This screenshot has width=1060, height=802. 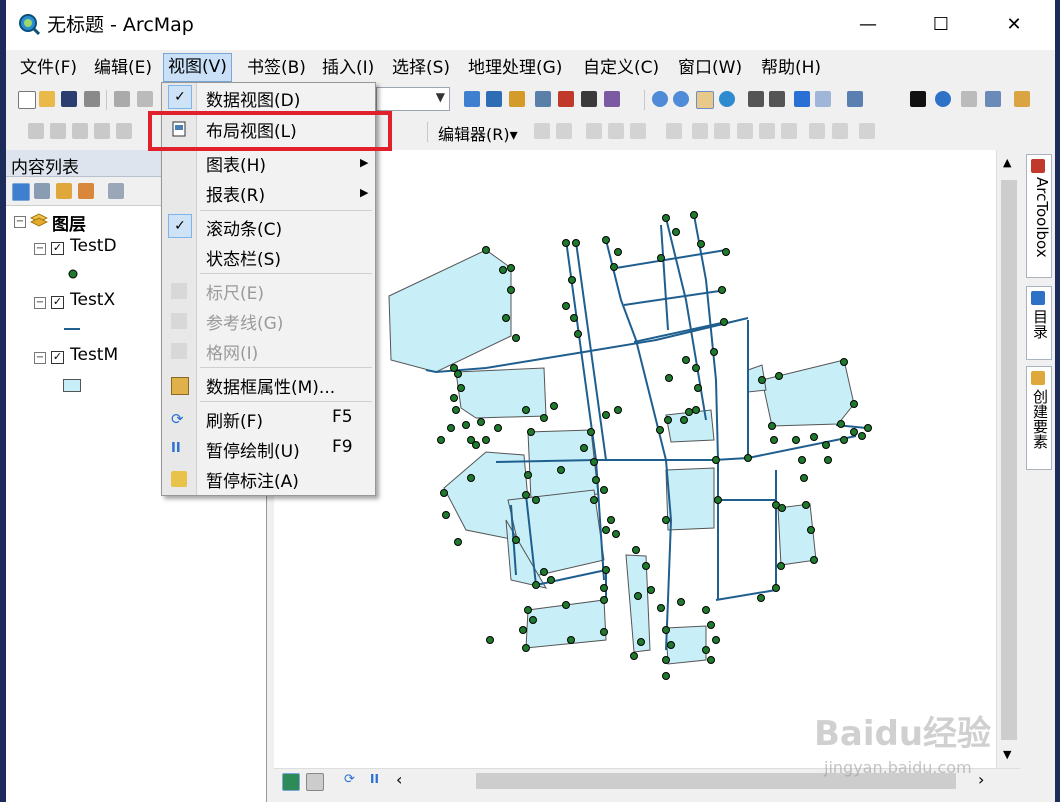 What do you see at coordinates (594, 131) in the screenshot?
I see `straight-segment-icon` at bounding box center [594, 131].